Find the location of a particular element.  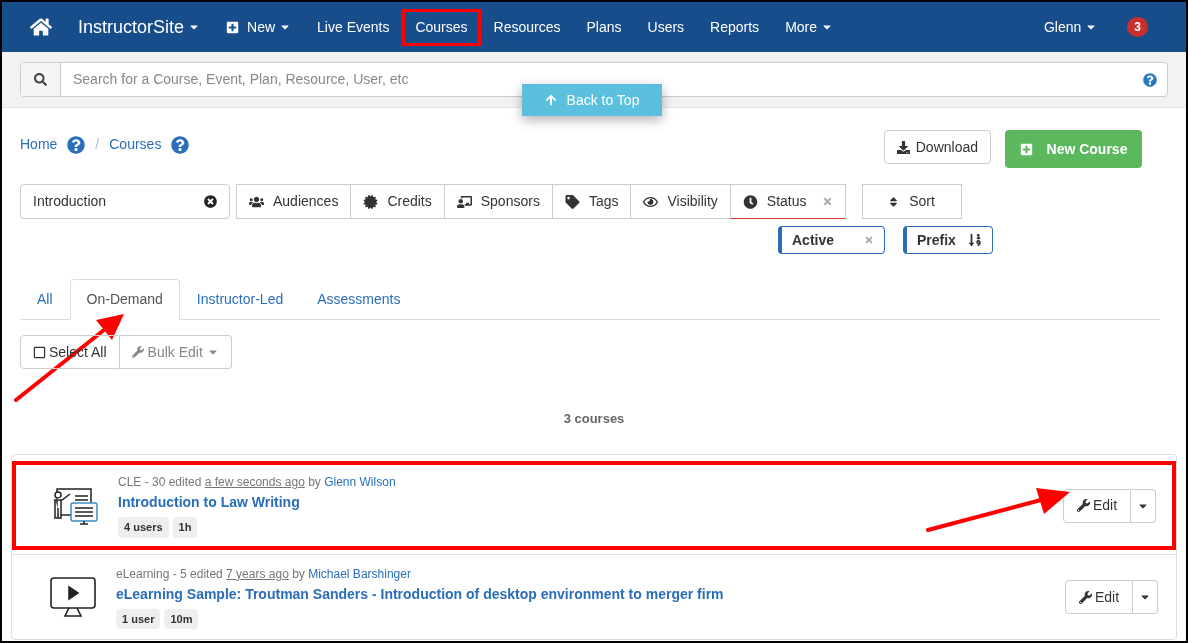

filter-button: Sponsors is located at coordinates (497, 201).